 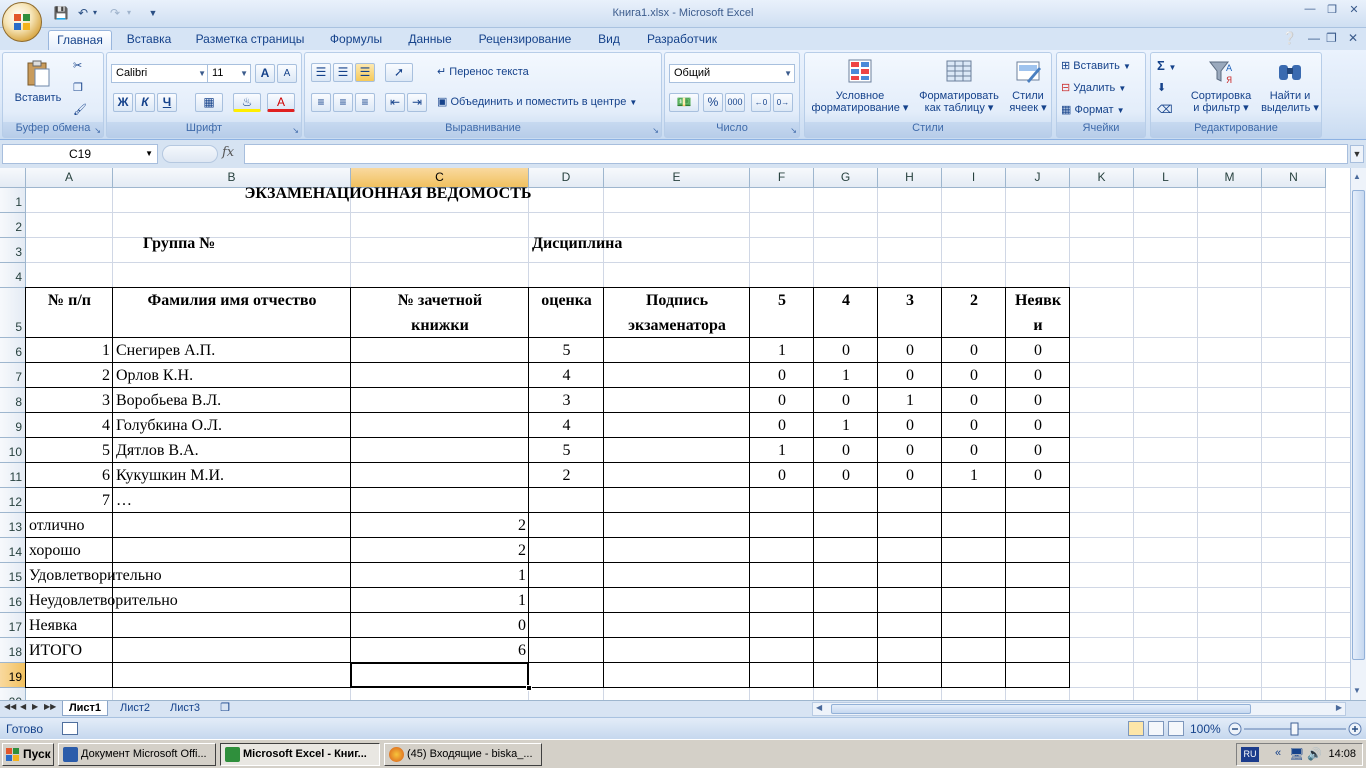 What do you see at coordinates (13, 350) in the screenshot?
I see `row-header-6: 6` at bounding box center [13, 350].